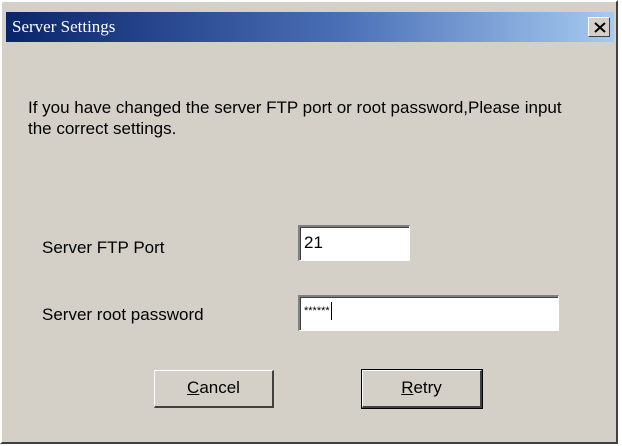 This screenshot has width=622, height=446. I want to click on ftp-port-label: Server FTP Port, so click(103, 247).